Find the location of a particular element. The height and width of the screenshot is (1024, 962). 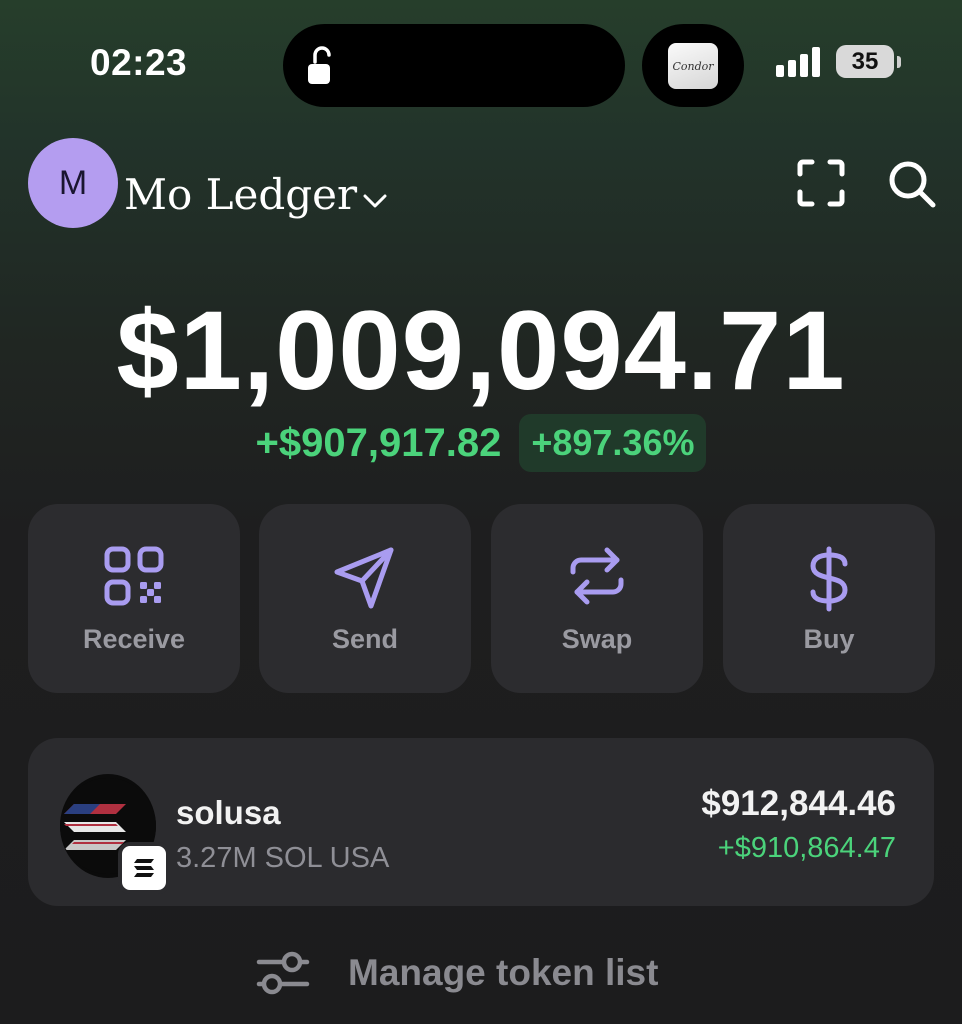

avatar: M is located at coordinates (73, 183).